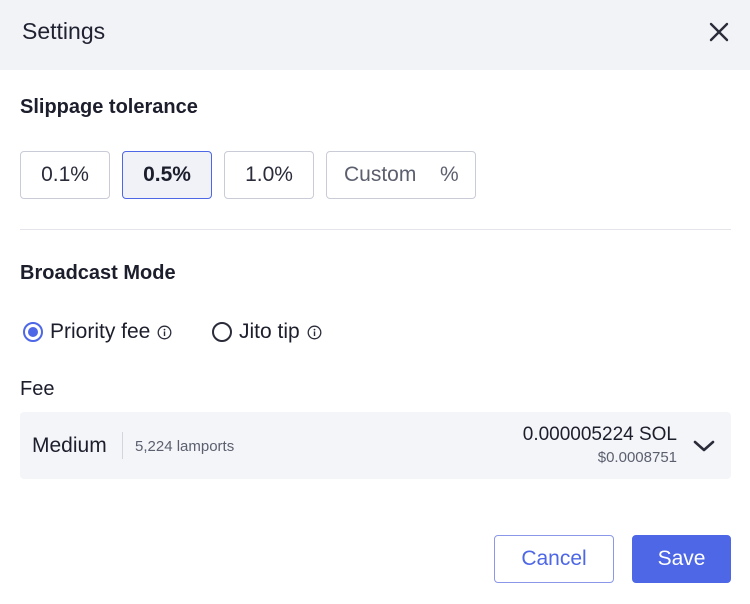  I want to click on slippage-option-0-1: 0.1%, so click(65, 175).